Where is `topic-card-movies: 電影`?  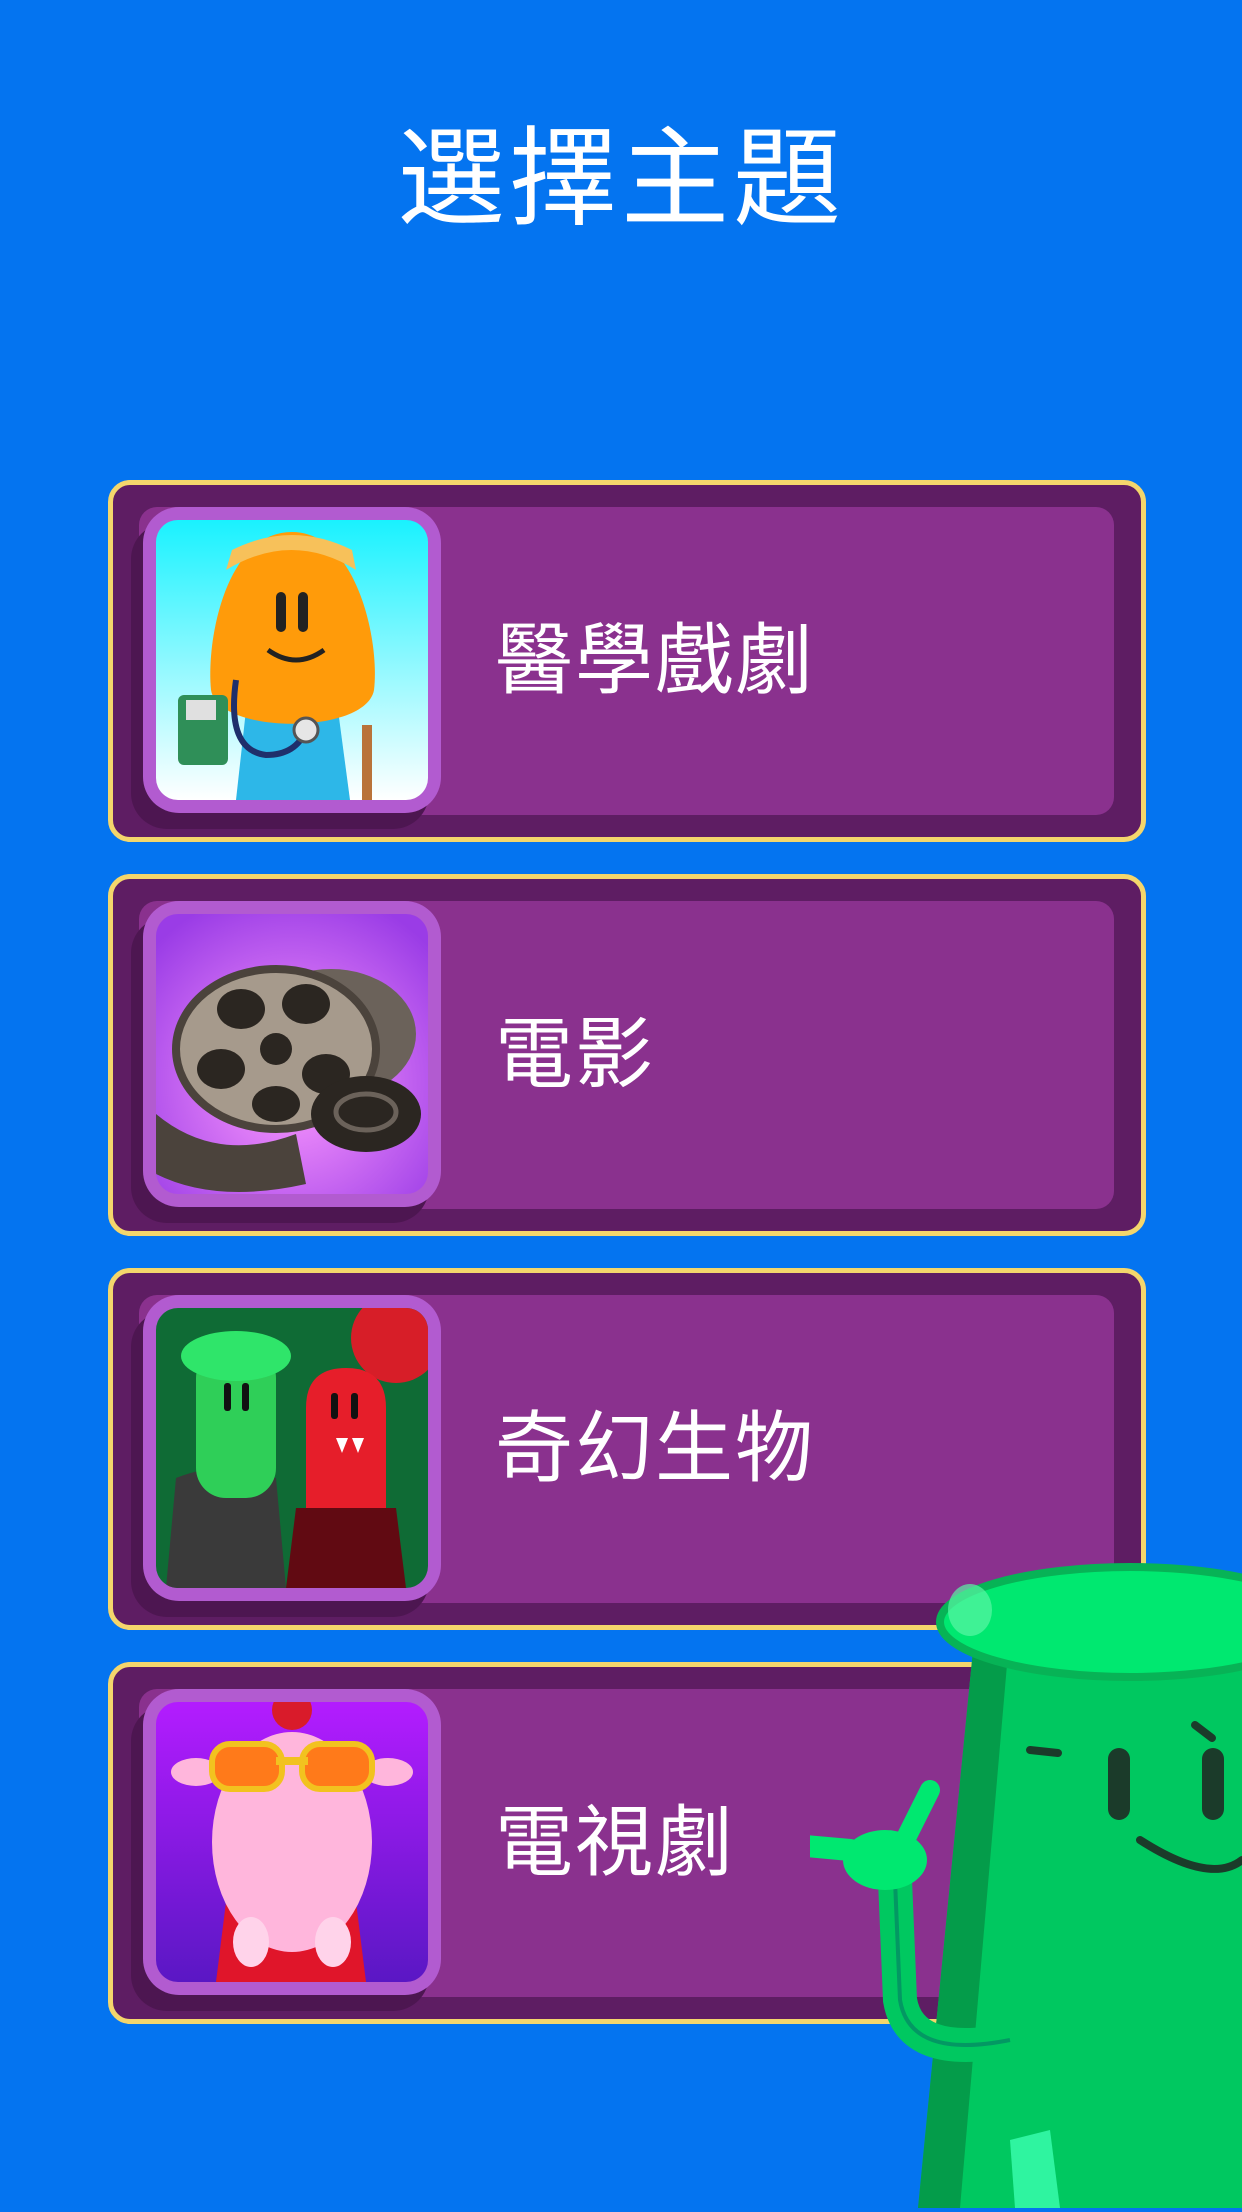 topic-card-movies: 電影 is located at coordinates (627, 1055).